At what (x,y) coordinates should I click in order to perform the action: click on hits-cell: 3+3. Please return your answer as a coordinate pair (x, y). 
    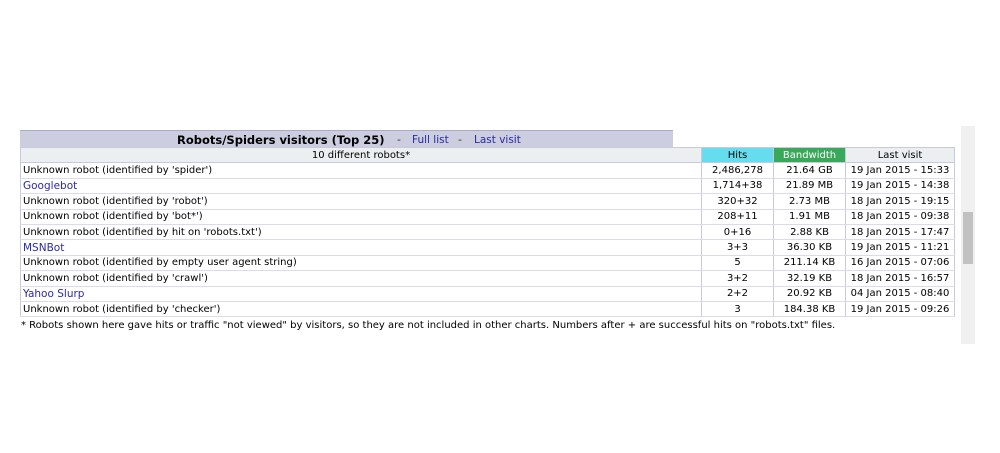
    Looking at the image, I should click on (737, 247).